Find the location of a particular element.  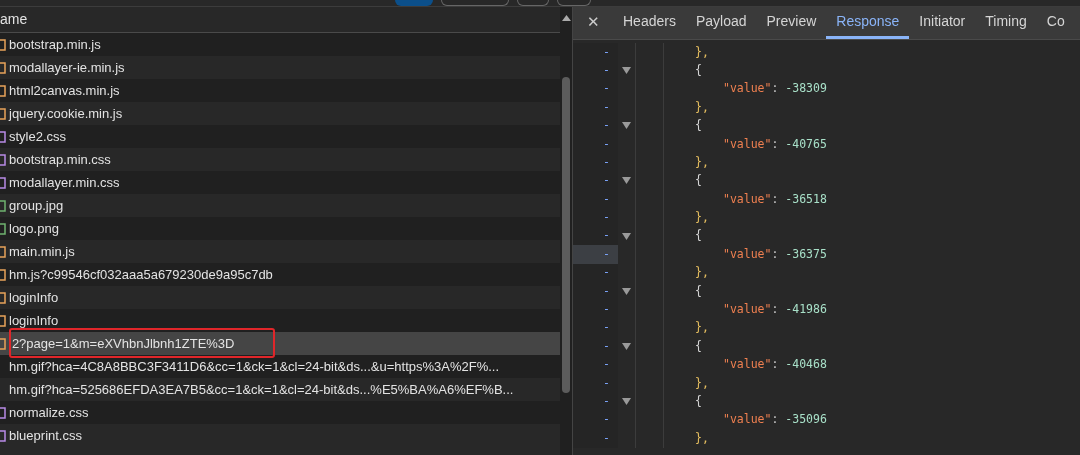

request-name: style2.css is located at coordinates (38, 136).